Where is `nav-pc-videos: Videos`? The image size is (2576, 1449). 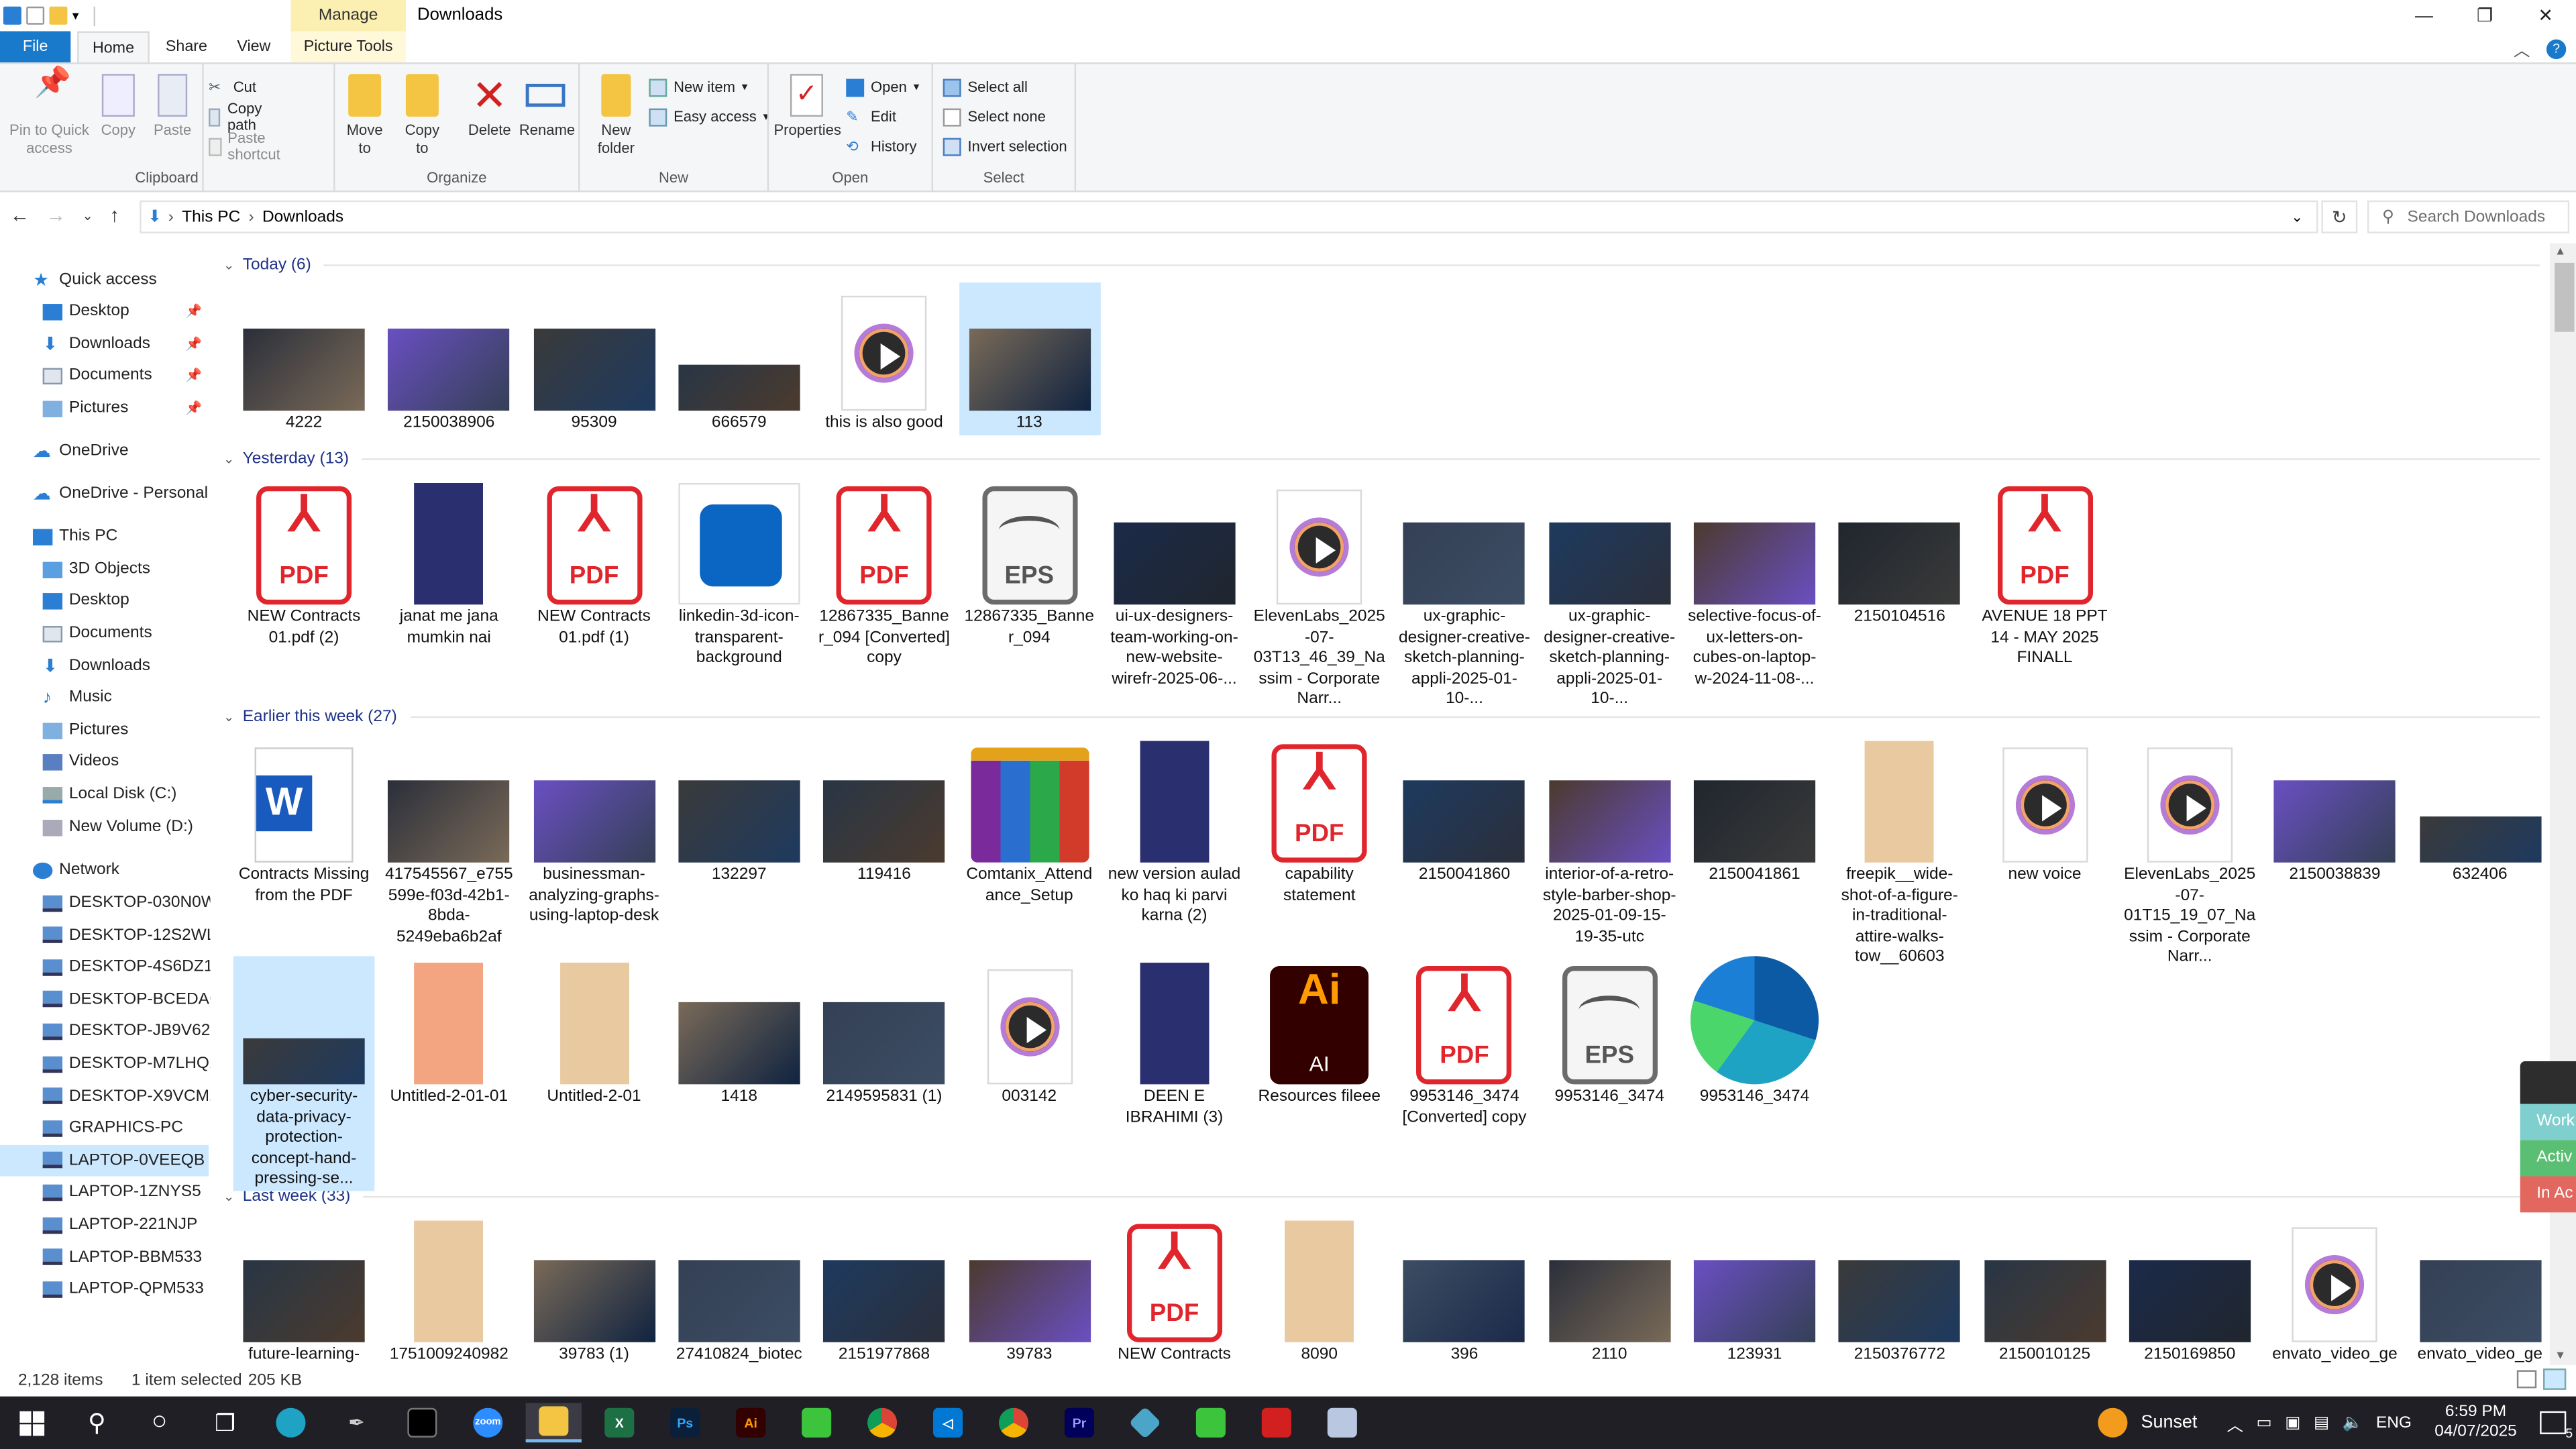
nav-pc-videos: Videos is located at coordinates (104, 761).